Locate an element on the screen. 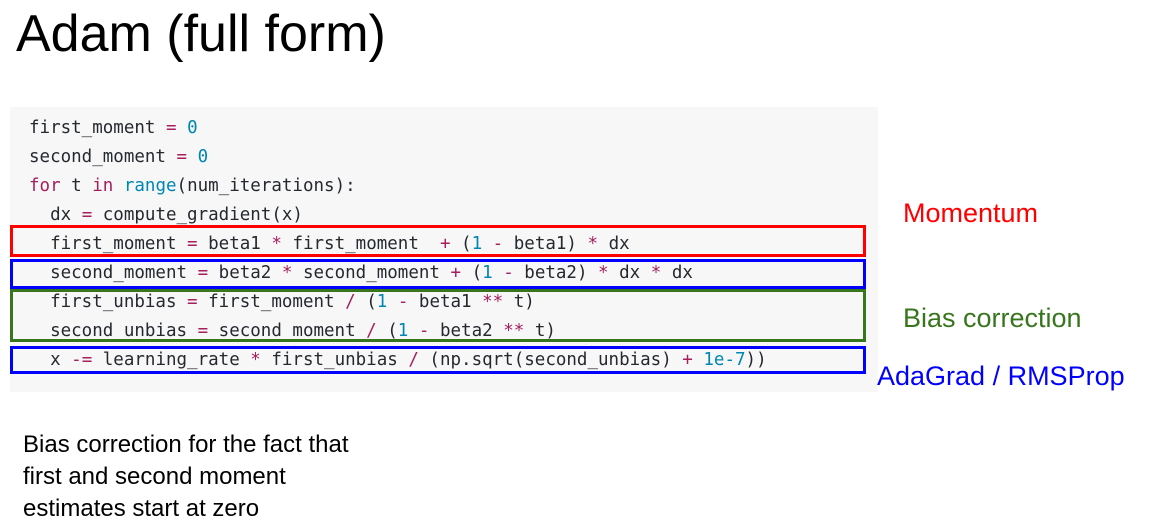 Image resolution: width=1152 pixels, height=527 pixels. code-token: compute_gradient(x) is located at coordinates (197, 215).